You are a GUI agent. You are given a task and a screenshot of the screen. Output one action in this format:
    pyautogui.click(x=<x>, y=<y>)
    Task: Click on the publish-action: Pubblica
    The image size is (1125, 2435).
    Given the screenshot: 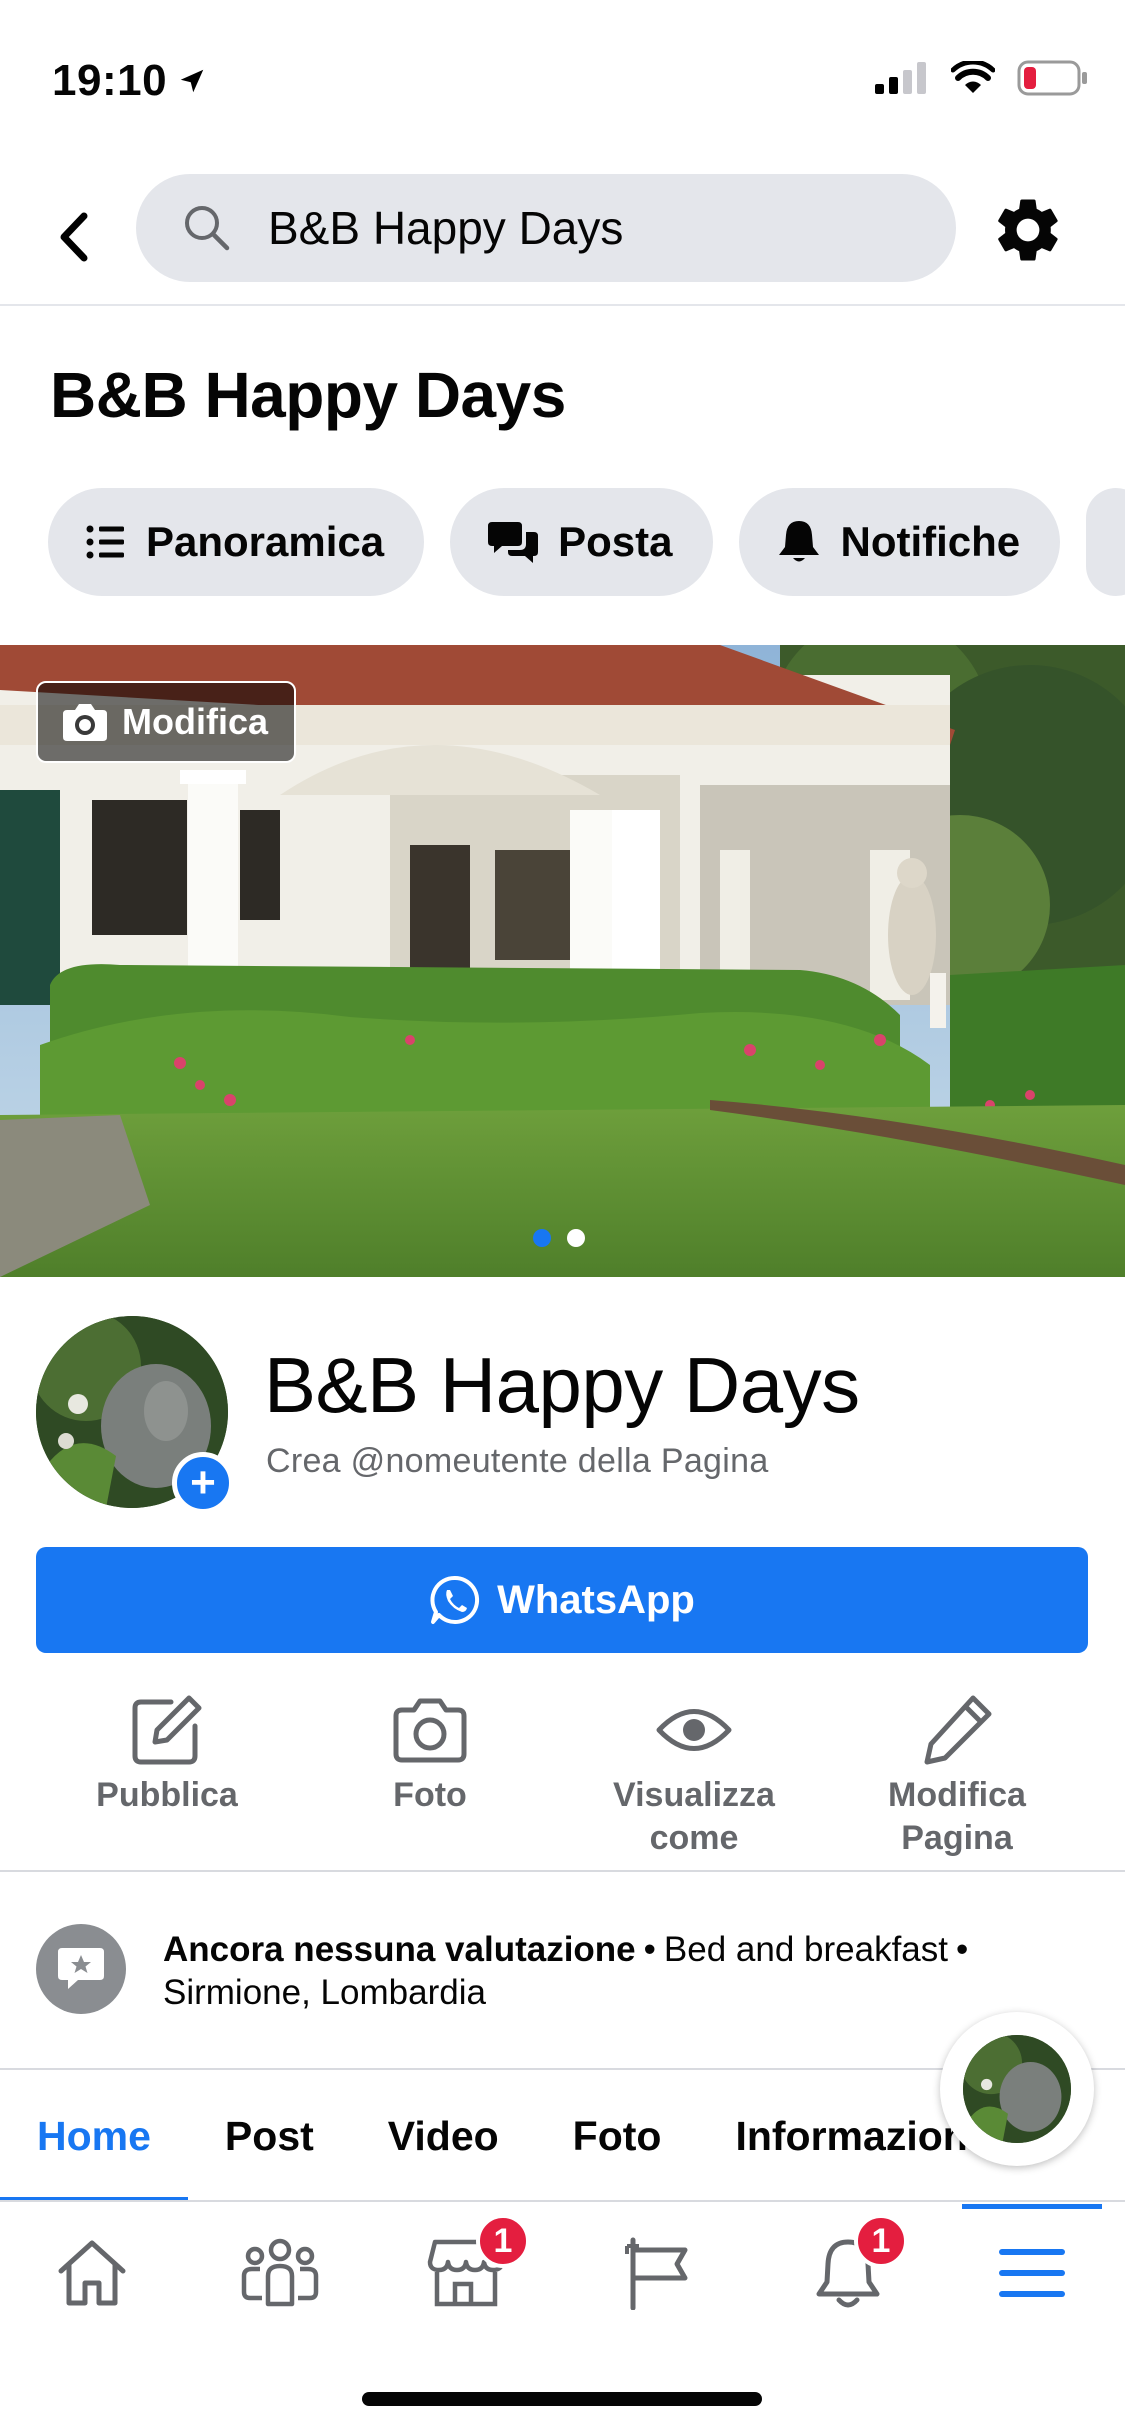 What is the action you would take?
    pyautogui.click(x=167, y=1753)
    